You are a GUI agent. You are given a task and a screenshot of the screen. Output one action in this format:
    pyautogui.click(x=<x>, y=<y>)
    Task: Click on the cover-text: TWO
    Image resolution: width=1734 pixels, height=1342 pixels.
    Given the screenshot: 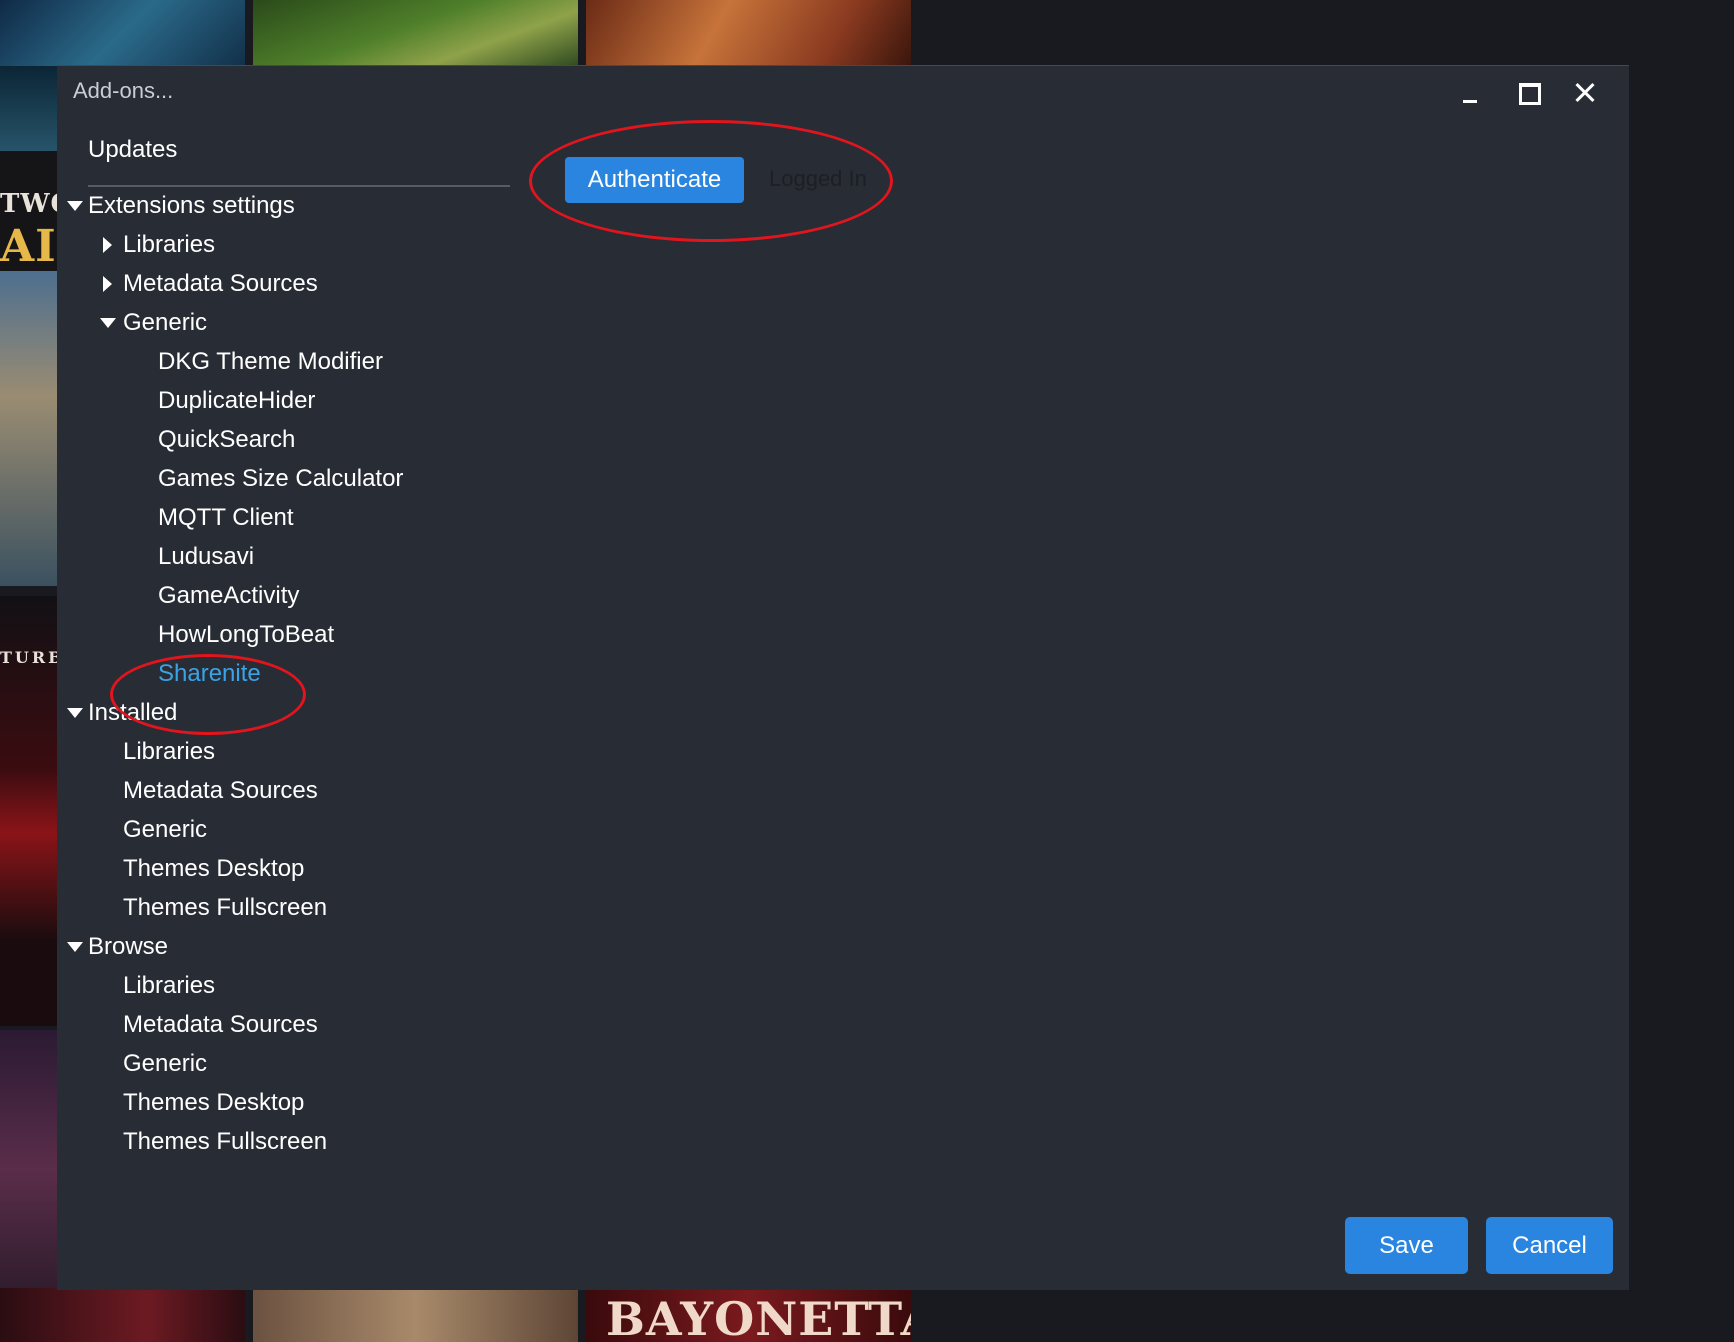 What is the action you would take?
    pyautogui.click(x=28, y=204)
    